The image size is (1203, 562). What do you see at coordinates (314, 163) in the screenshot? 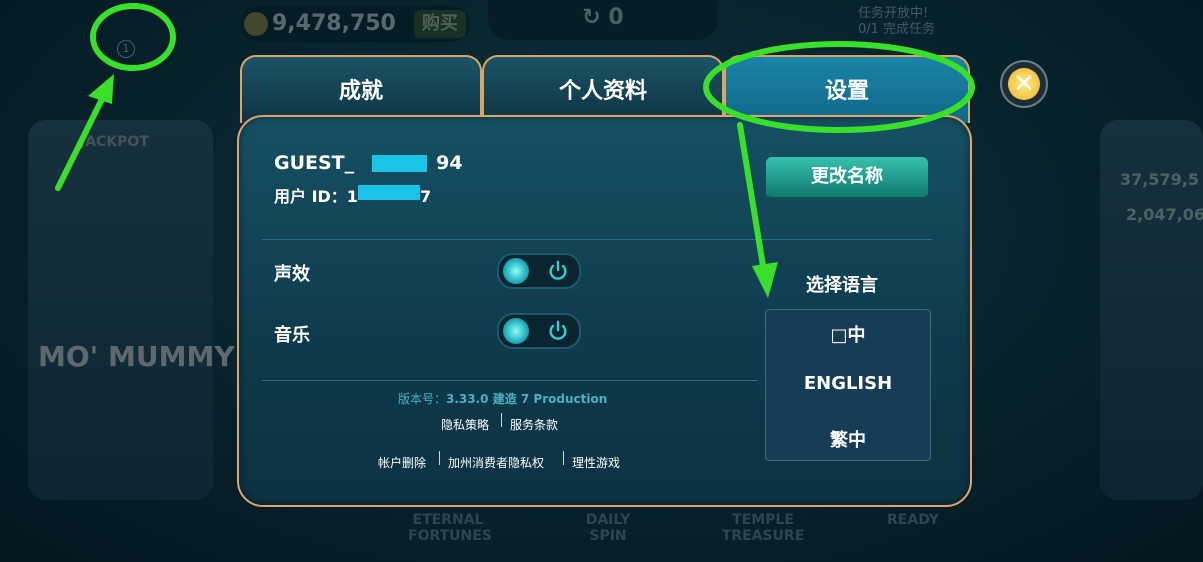
I see `guest-prefix: GUEST_` at bounding box center [314, 163].